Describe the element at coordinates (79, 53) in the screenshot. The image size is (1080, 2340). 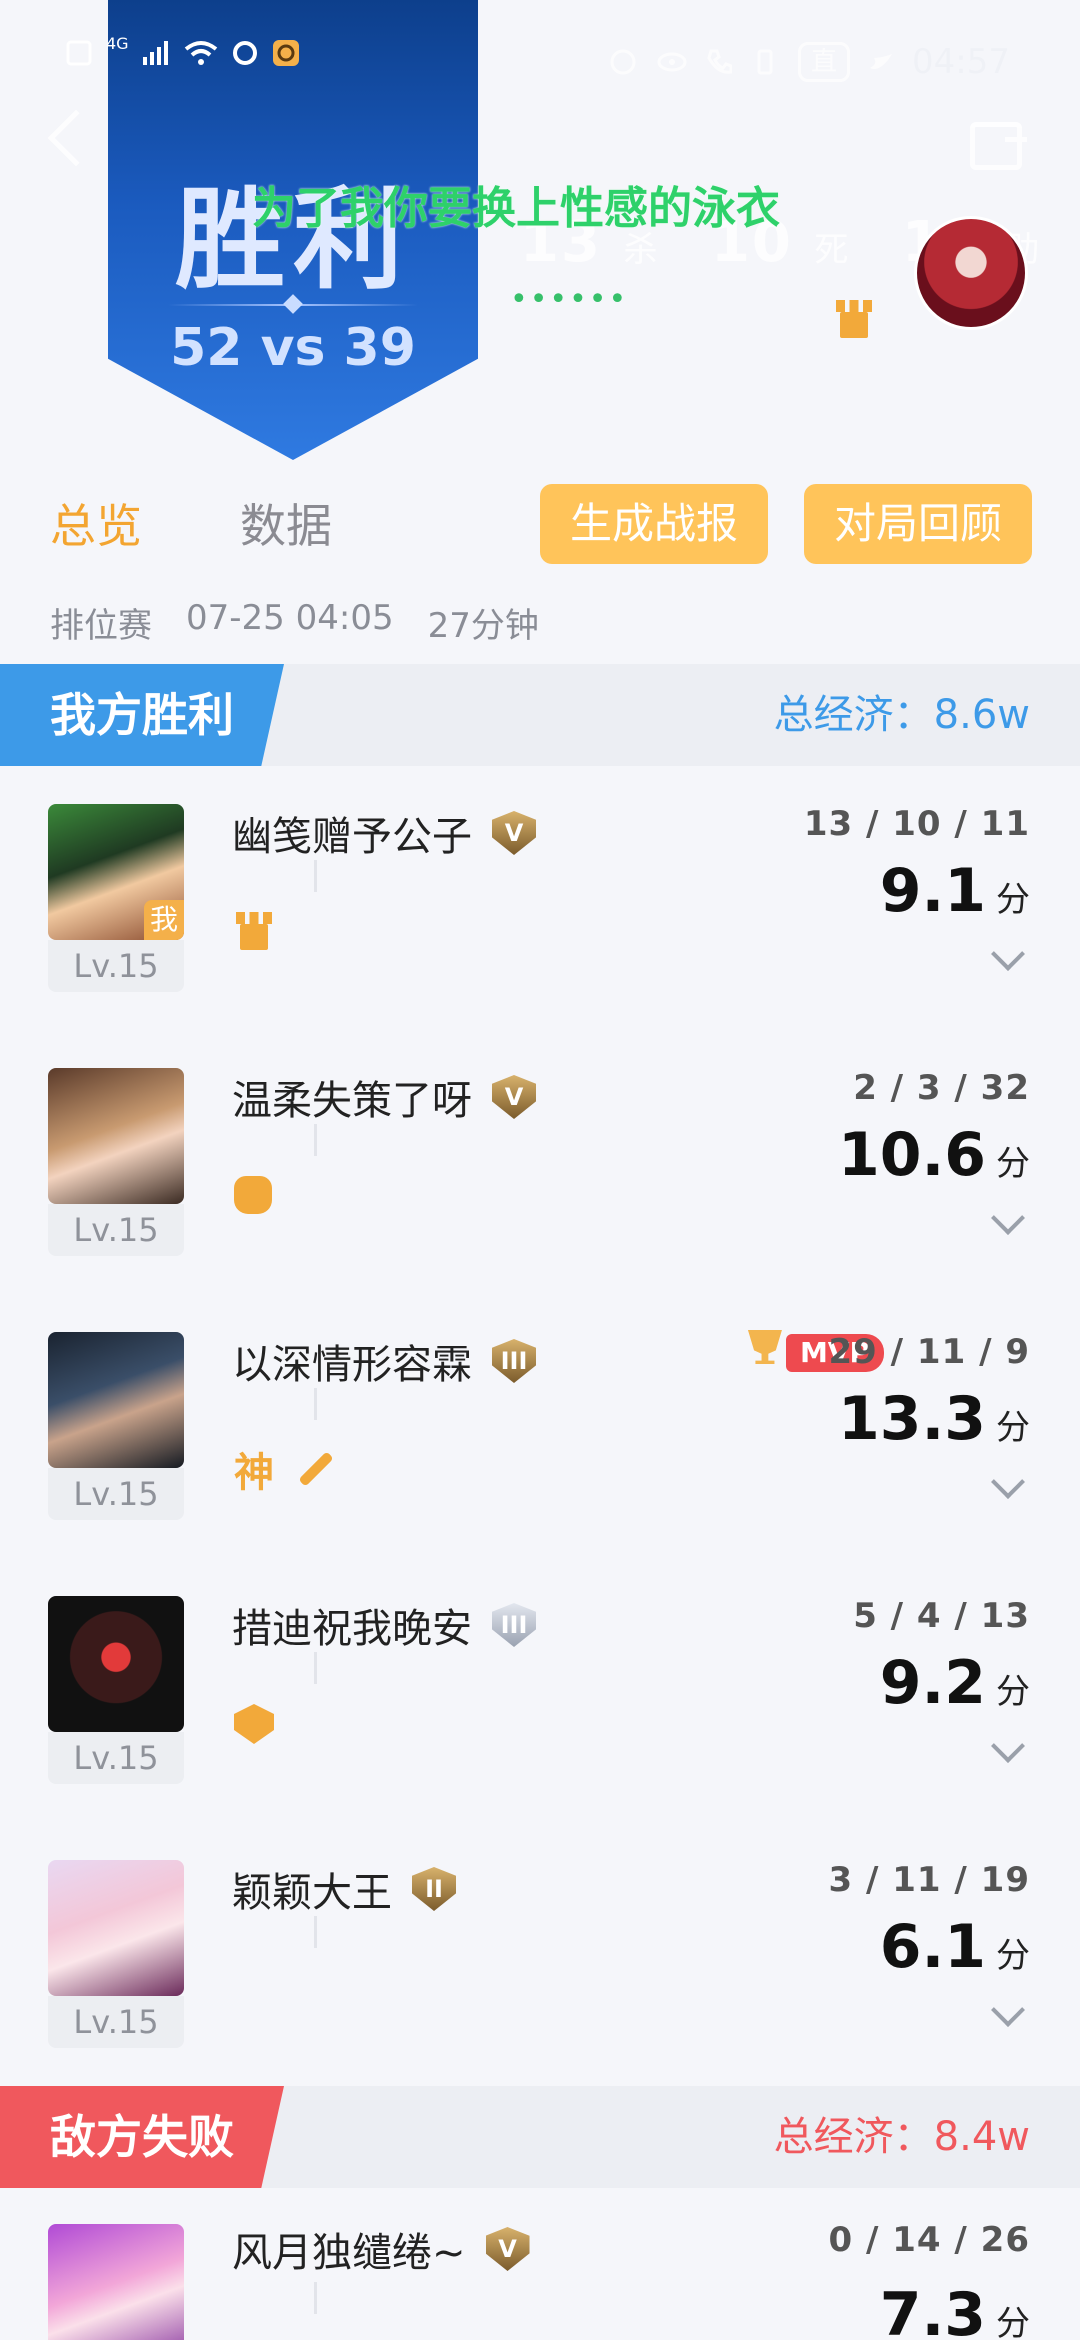
I see `sim-icon` at that location.